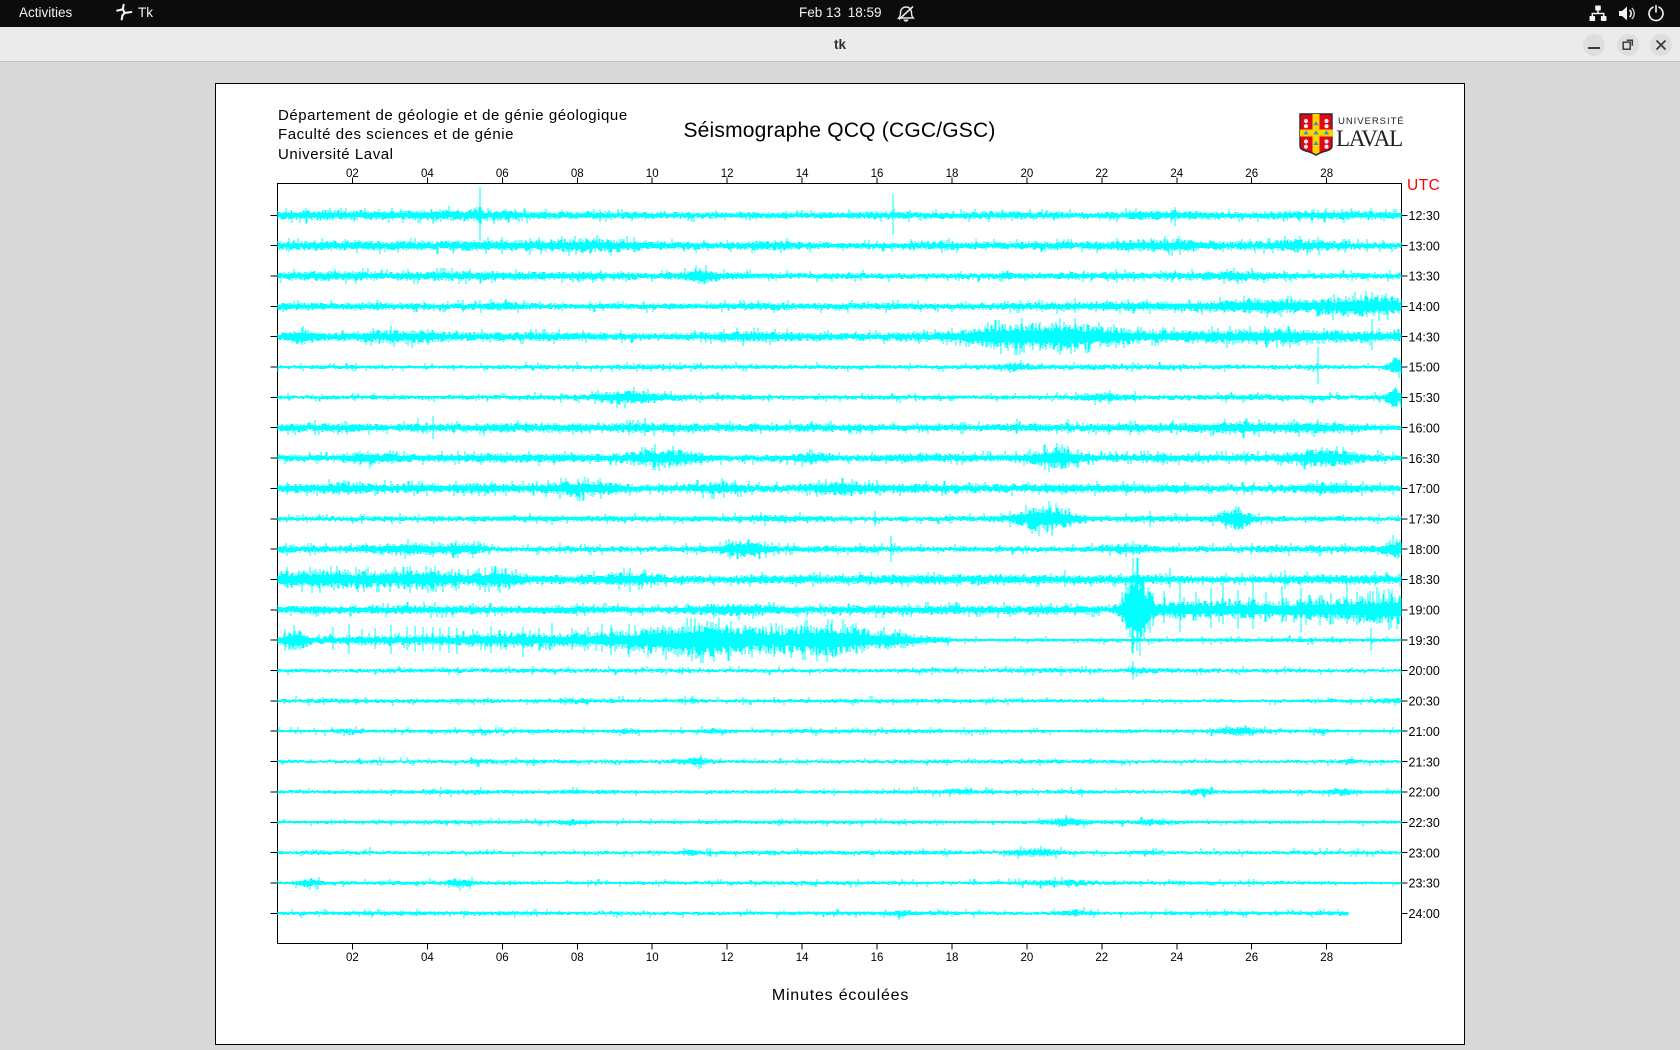 This screenshot has width=1680, height=1050. Describe the element at coordinates (1424, 550) in the screenshot. I see `svg-text: 18:00` at that location.